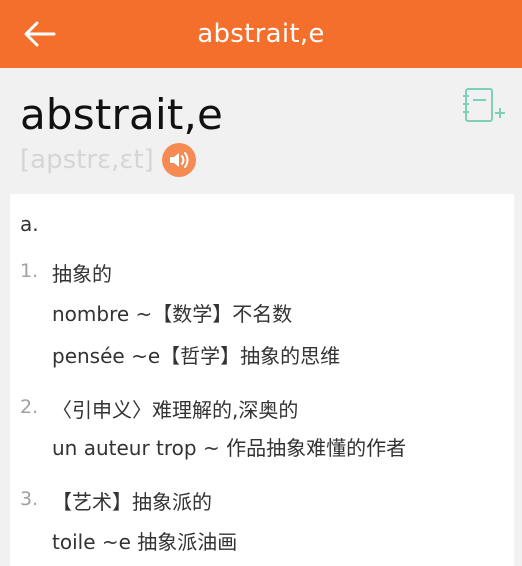 This screenshot has height=566, width=522. I want to click on sense-number: 3., so click(29, 499).